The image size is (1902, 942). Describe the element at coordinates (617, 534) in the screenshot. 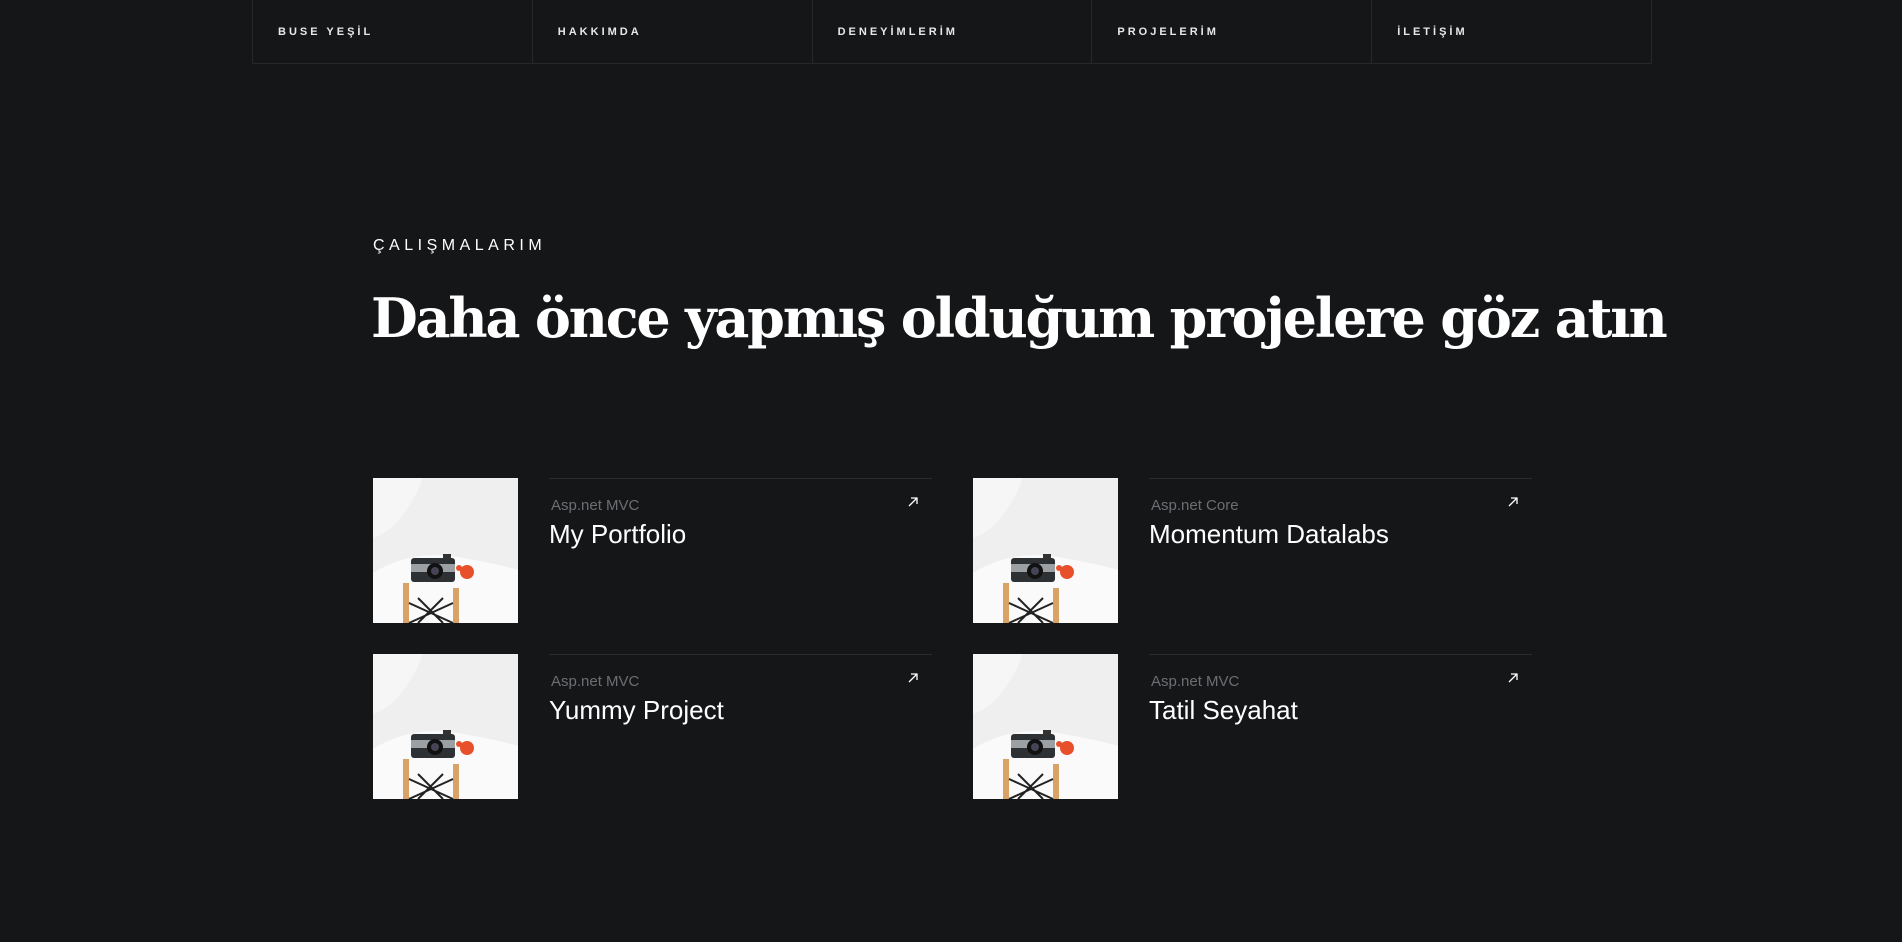

I see `project-title: My Portfolio` at that location.